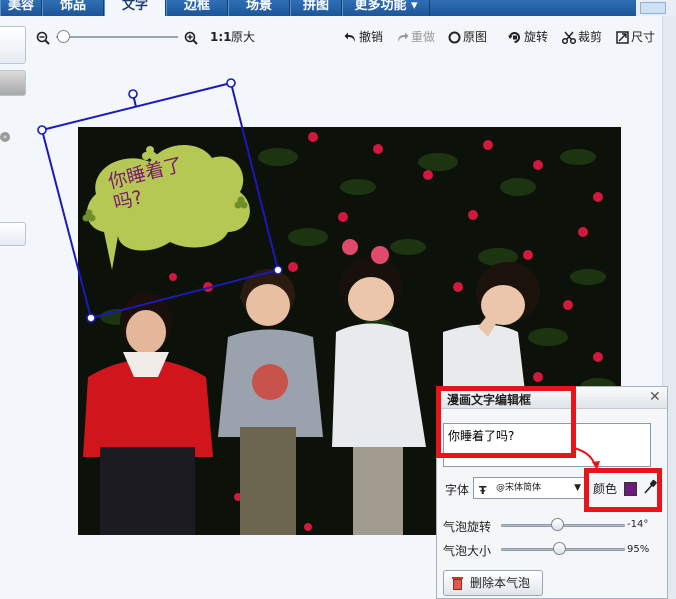 This screenshot has height=599, width=676. Describe the element at coordinates (467, 527) in the screenshot. I see `bubble-rotation-label: 气泡旋转` at that location.